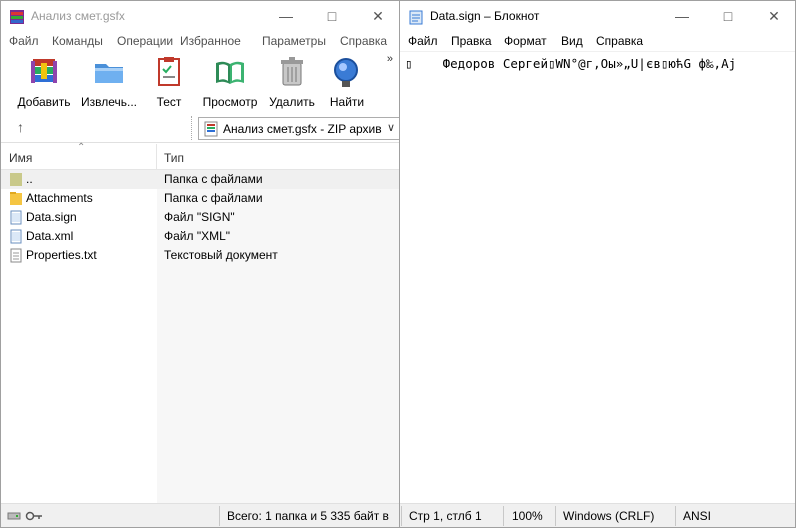  I want to click on view-button: Просмотр, so click(230, 82).